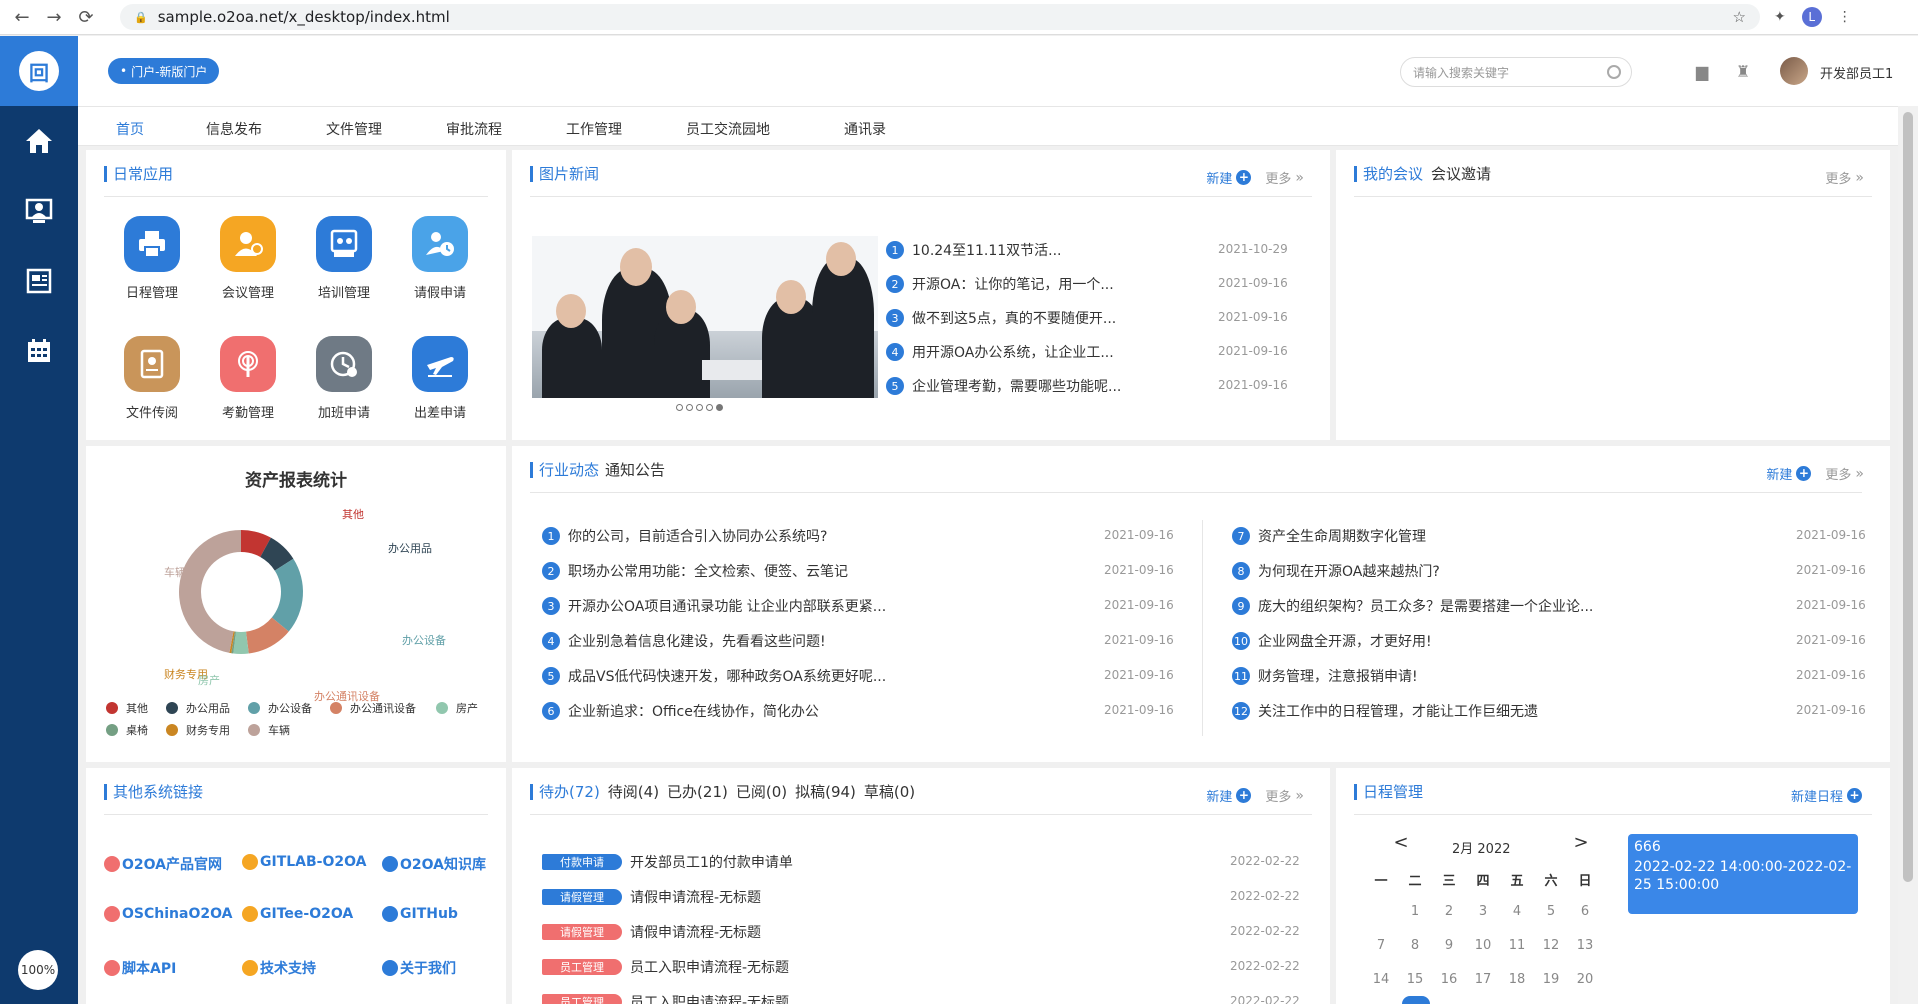  Describe the element at coordinates (152, 258) in the screenshot. I see `app-schedule: 日程管理` at that location.